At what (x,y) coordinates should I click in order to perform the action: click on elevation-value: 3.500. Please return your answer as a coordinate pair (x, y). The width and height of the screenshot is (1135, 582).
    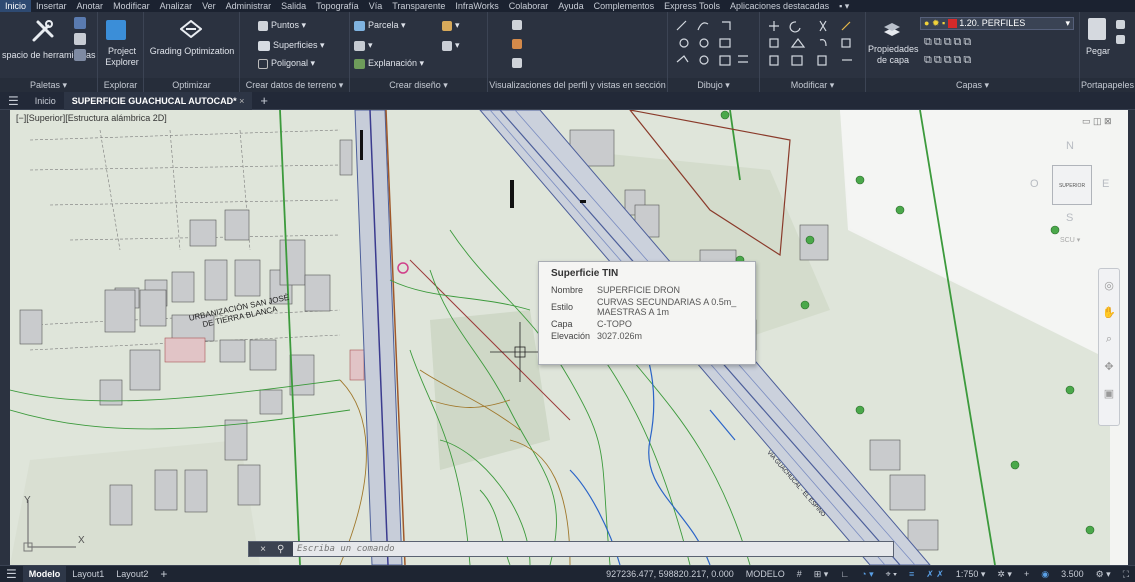
    Looking at the image, I should click on (1072, 574).